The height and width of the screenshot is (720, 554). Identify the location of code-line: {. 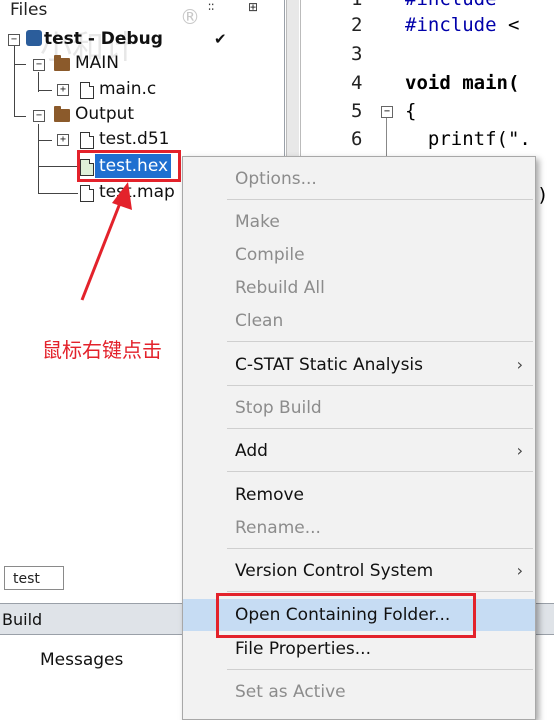
(411, 111).